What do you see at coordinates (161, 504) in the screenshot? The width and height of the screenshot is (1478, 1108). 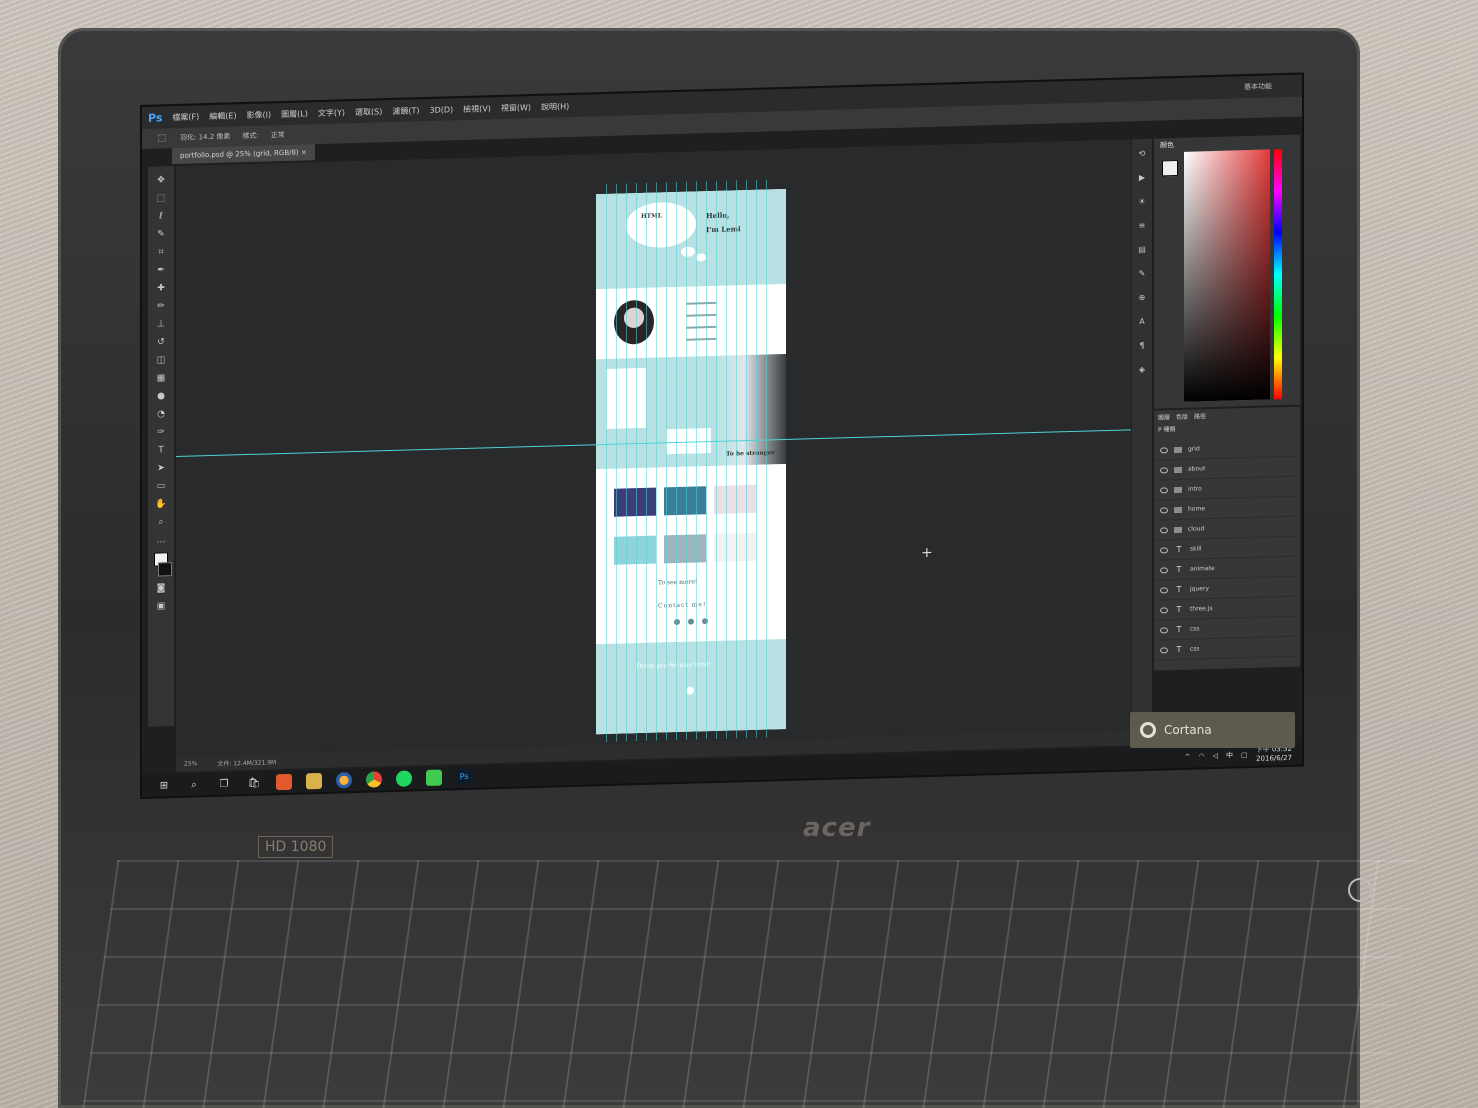 I see `hand-tool-icon: ✋` at bounding box center [161, 504].